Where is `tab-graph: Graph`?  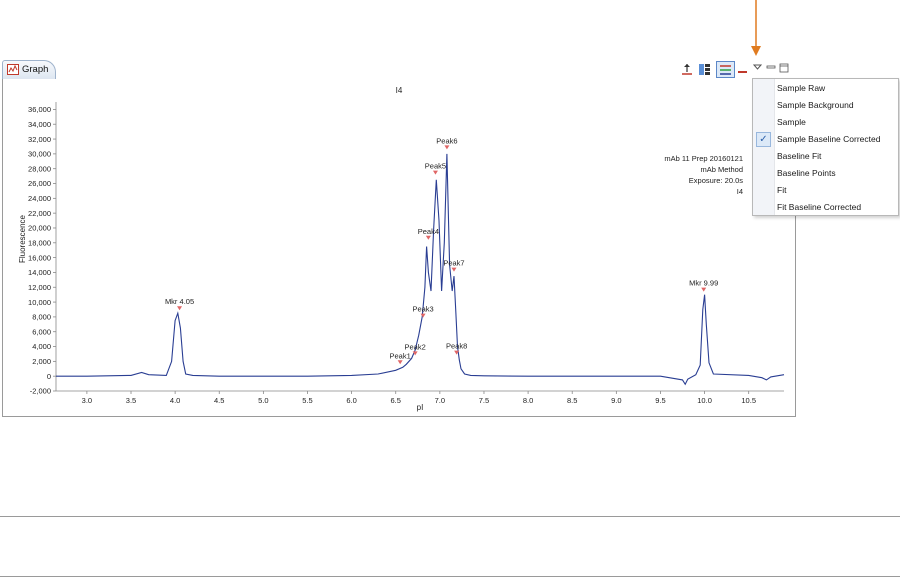 tab-graph: Graph is located at coordinates (29, 69).